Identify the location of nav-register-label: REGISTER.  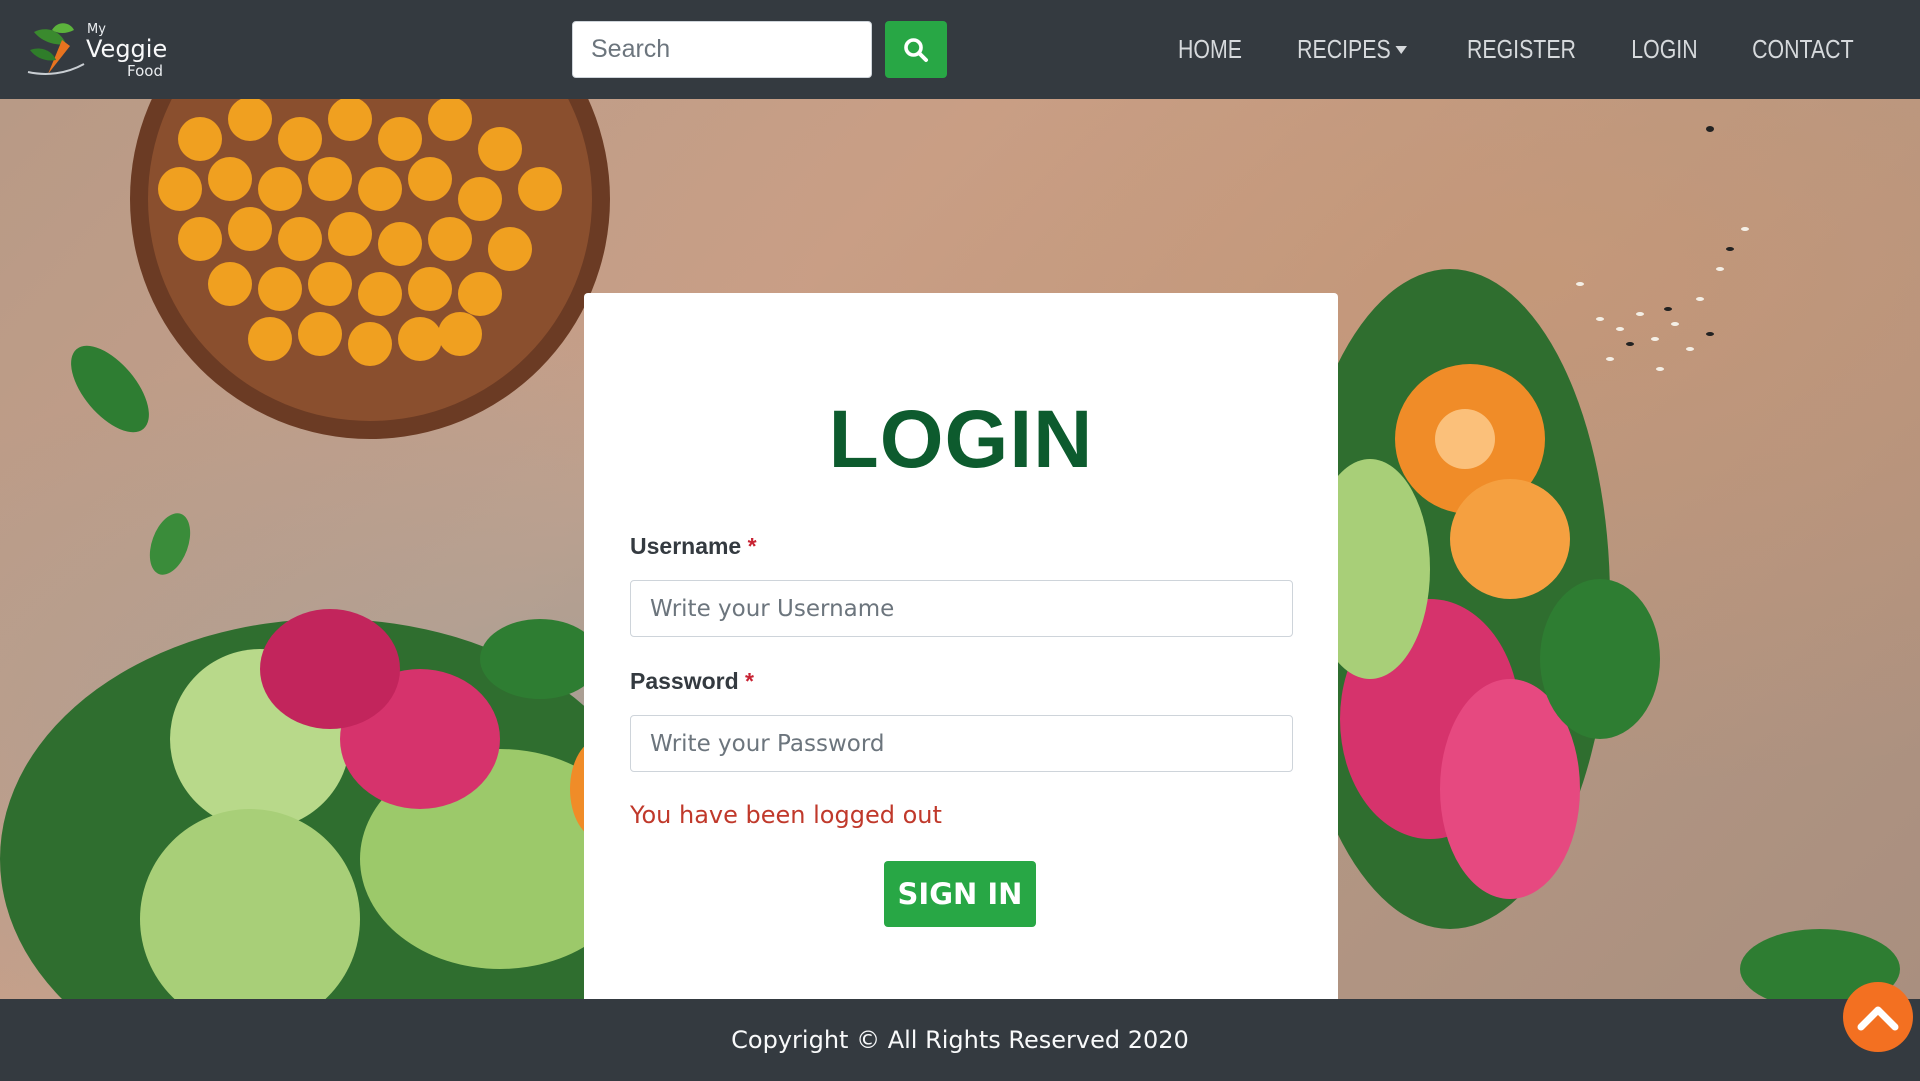
(1522, 49).